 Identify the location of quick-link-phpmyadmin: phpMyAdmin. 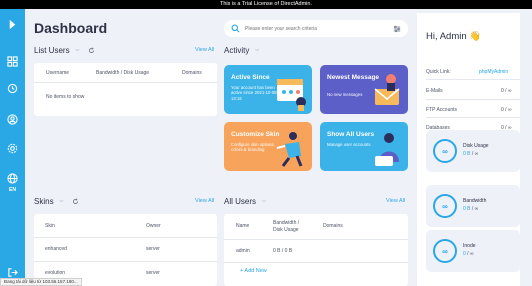
(493, 72).